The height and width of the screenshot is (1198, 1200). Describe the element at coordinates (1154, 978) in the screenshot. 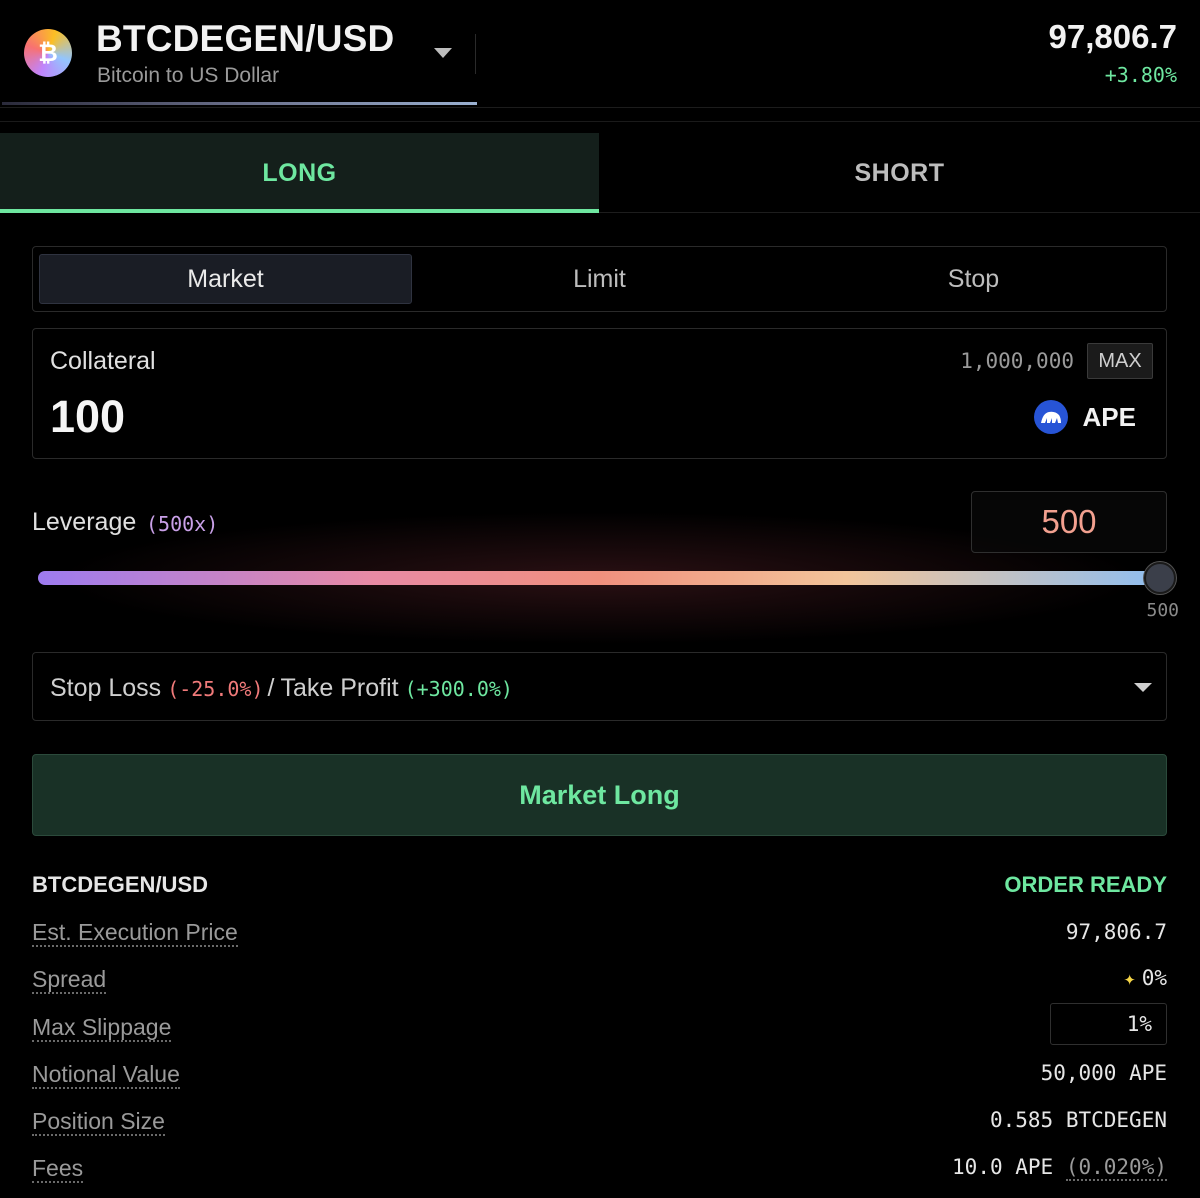

I see `spread-value: 0%` at that location.